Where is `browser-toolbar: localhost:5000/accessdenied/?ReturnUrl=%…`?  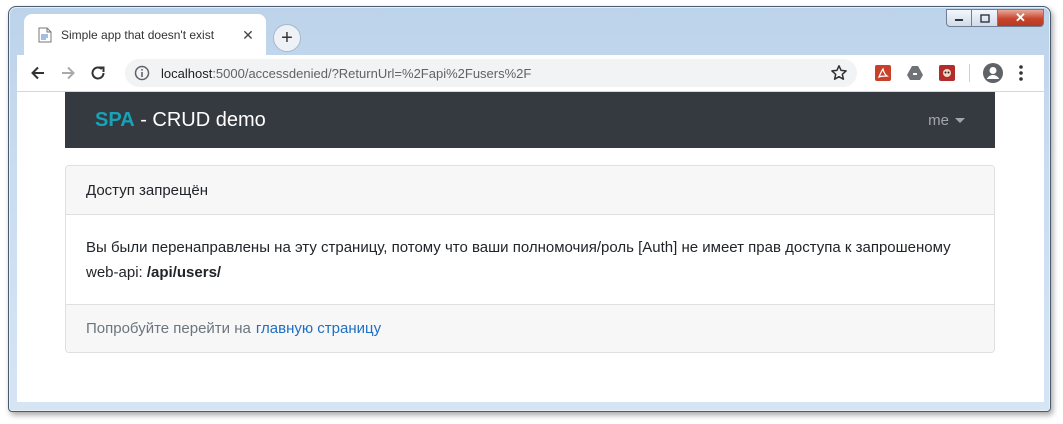
browser-toolbar: localhost:5000/accessdenied/?ReturnUrl=%… is located at coordinates (530, 73).